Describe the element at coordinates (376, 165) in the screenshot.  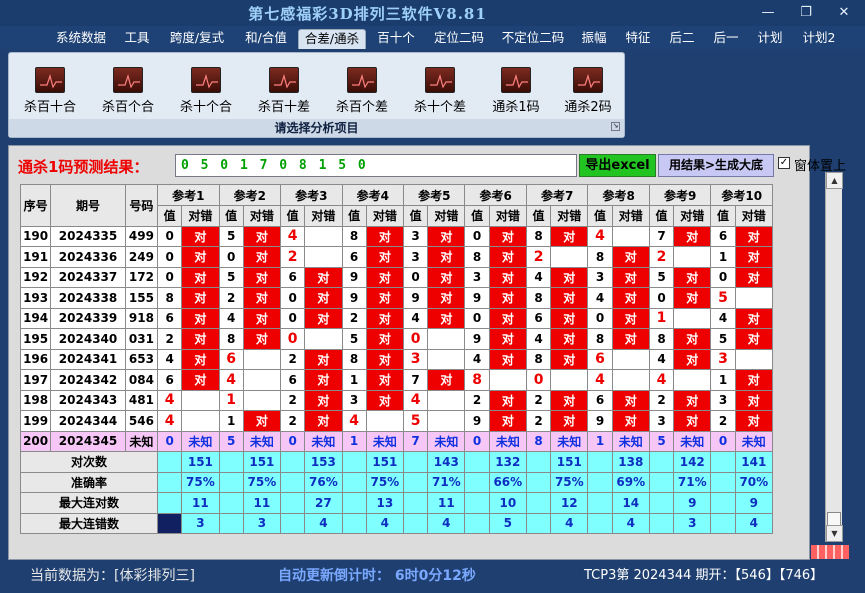
I see `result-value-field: 0 5 0 1 7 0 8 1 5 0` at that location.